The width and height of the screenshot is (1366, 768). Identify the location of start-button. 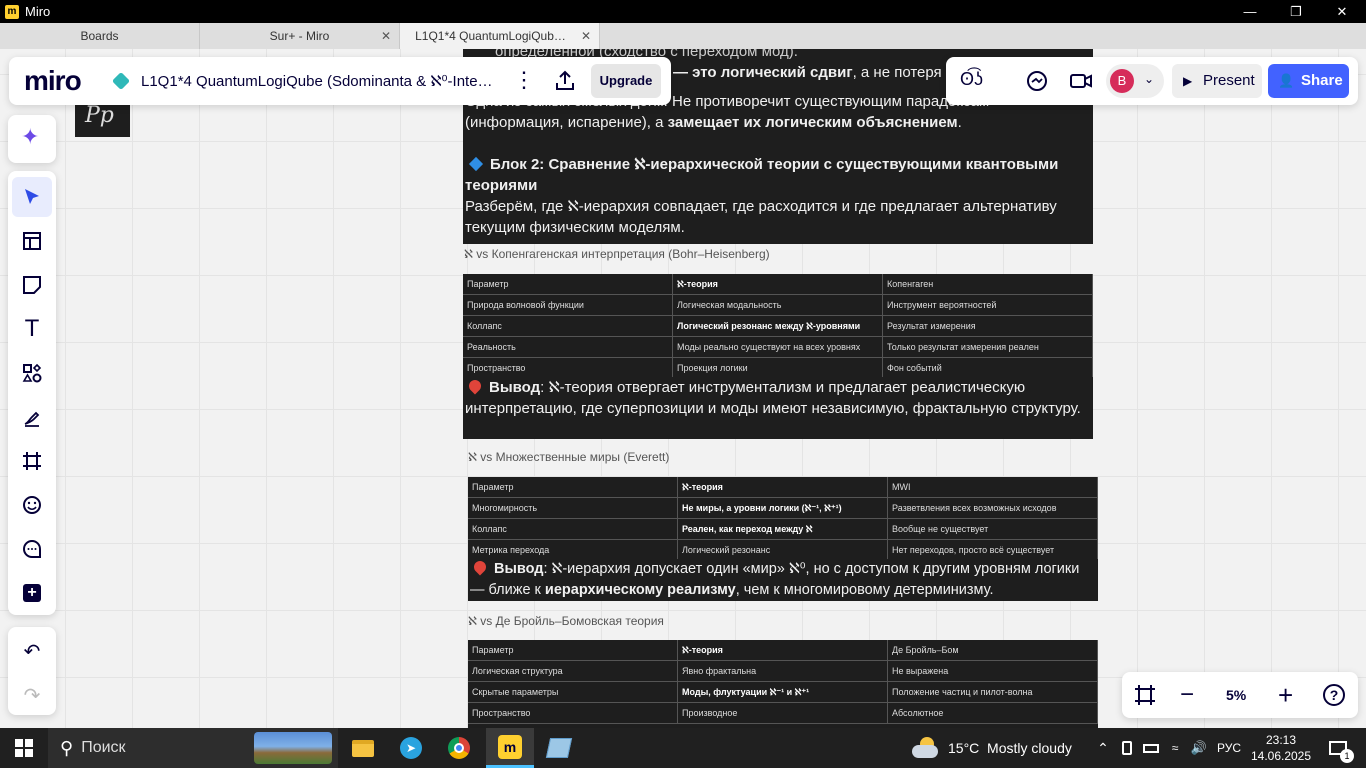
(24, 748).